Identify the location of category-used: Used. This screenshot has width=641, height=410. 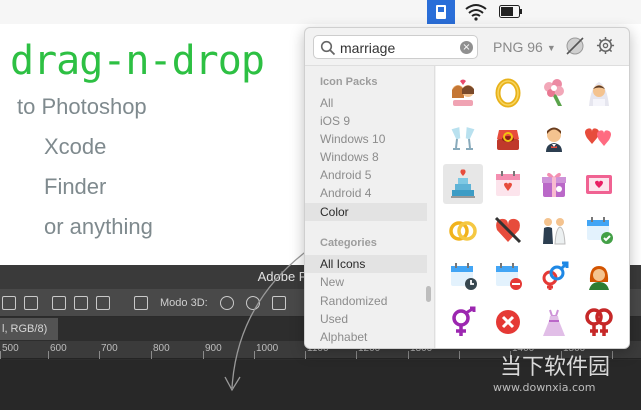
(334, 319).